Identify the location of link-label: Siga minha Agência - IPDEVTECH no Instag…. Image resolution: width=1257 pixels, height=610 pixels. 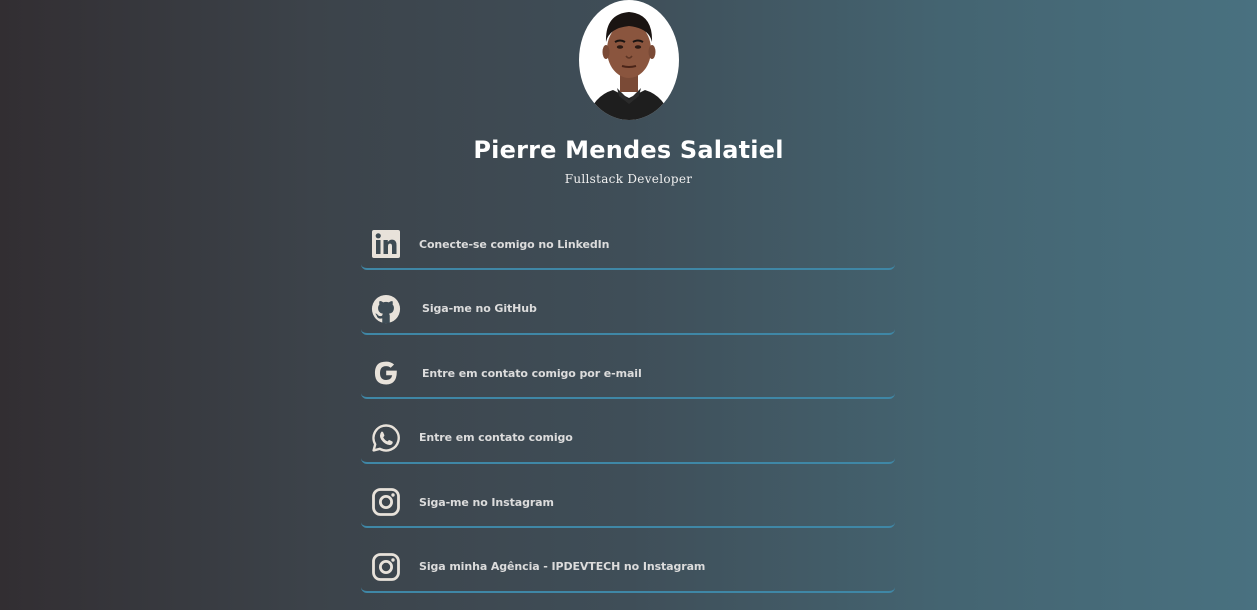
(562, 566).